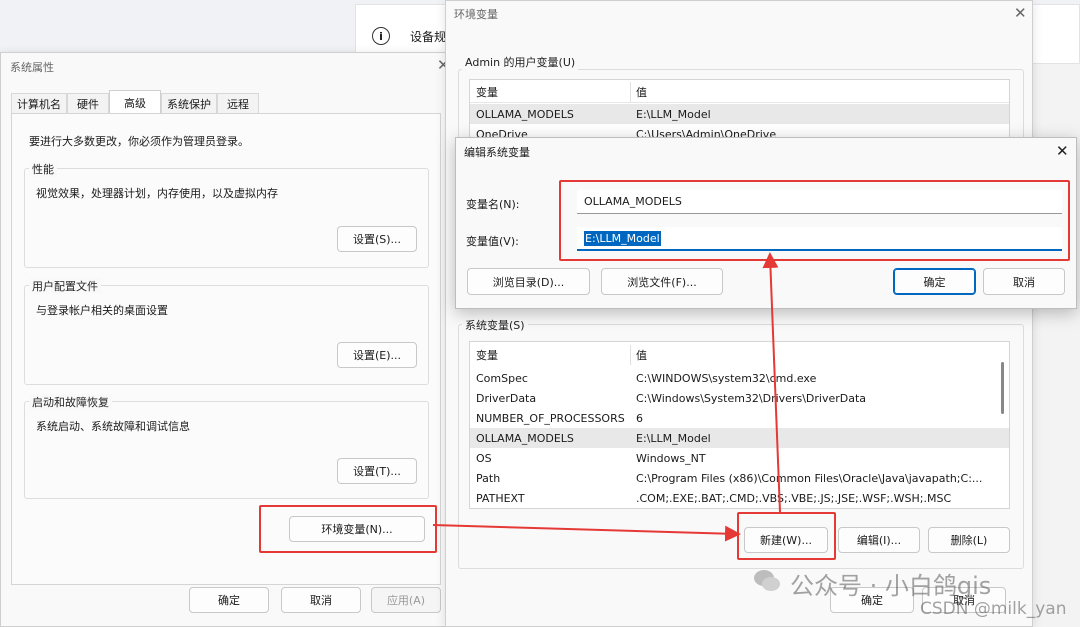 This screenshot has height=627, width=1080. What do you see at coordinates (891, 586) in the screenshot?
I see `watermark-wechat: 公众号 · 小白鸽gis` at bounding box center [891, 586].